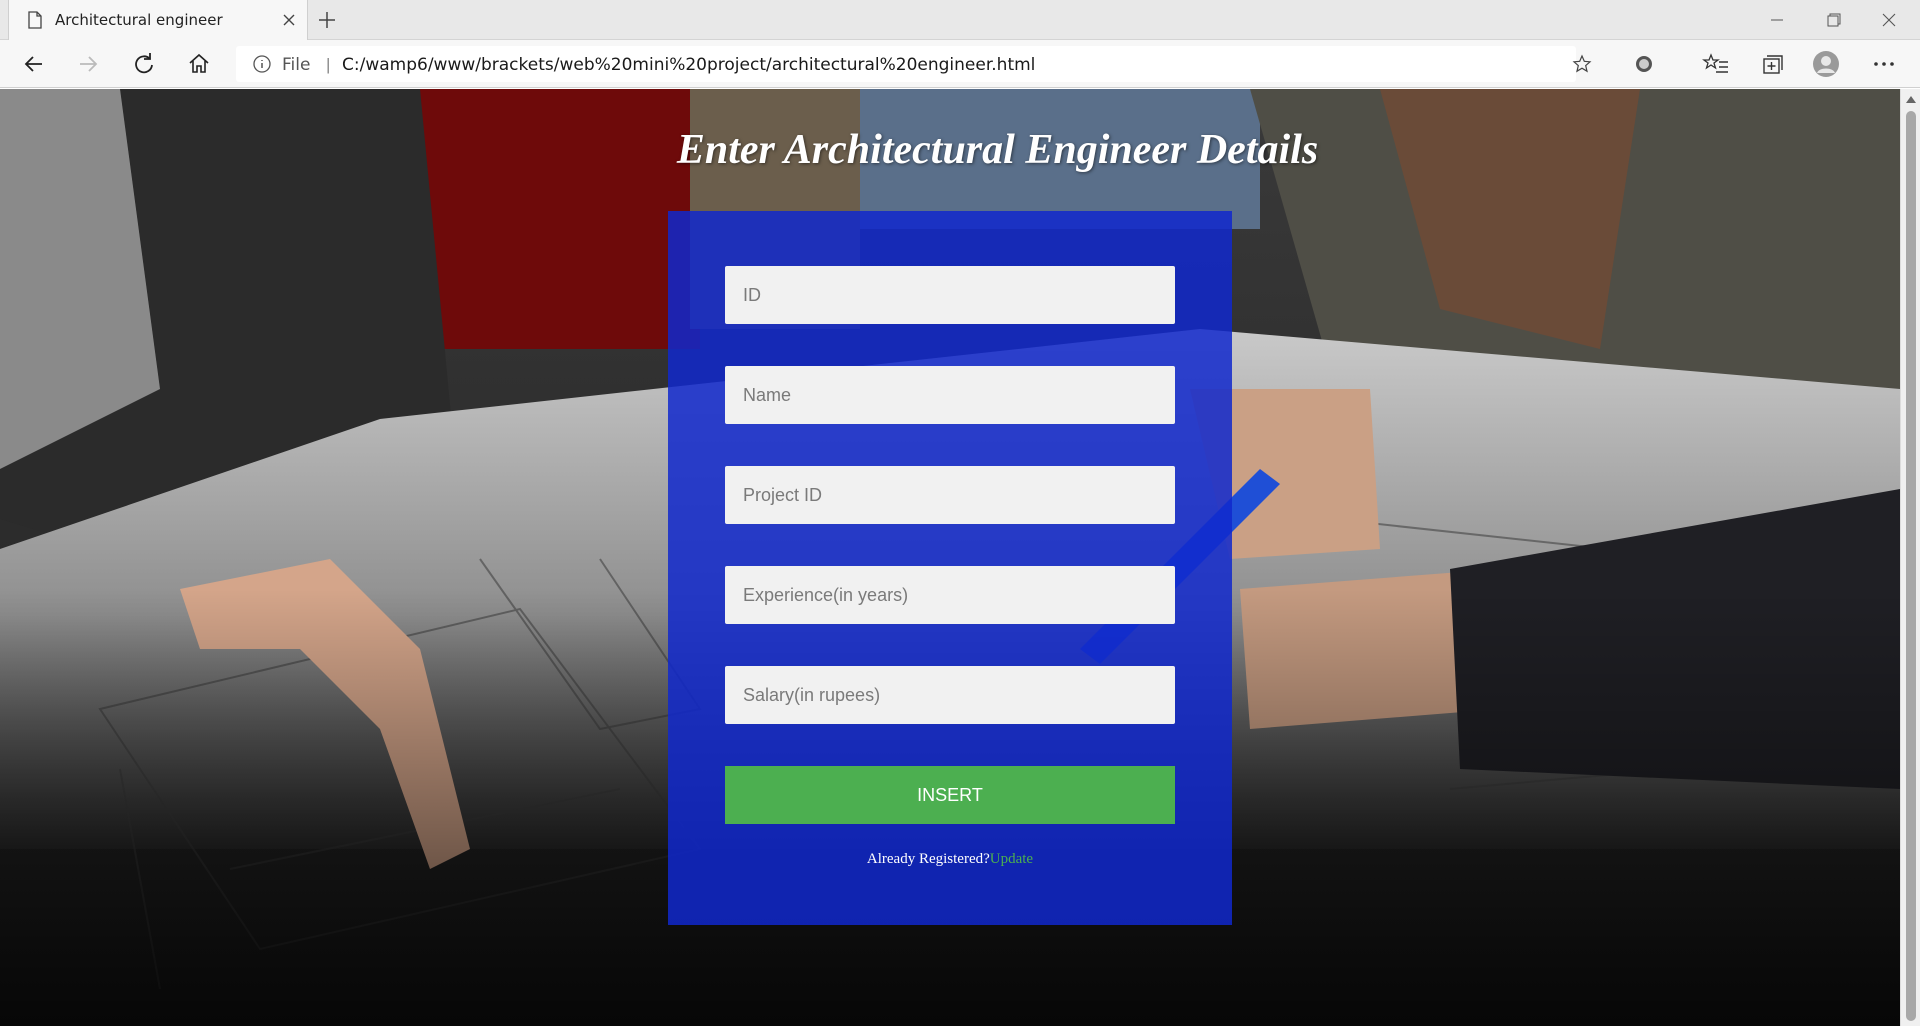  I want to click on close-tab-icon, so click(289, 20).